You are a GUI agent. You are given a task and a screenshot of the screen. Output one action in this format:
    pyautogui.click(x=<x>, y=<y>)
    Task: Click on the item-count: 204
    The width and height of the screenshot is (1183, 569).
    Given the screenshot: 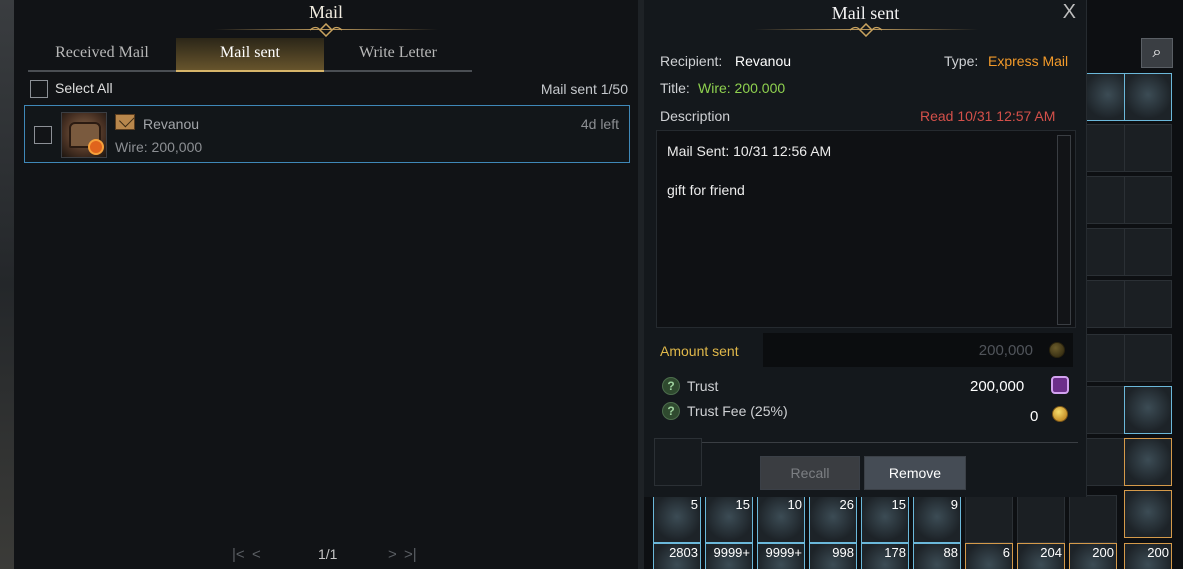 What is the action you would take?
    pyautogui.click(x=1051, y=552)
    